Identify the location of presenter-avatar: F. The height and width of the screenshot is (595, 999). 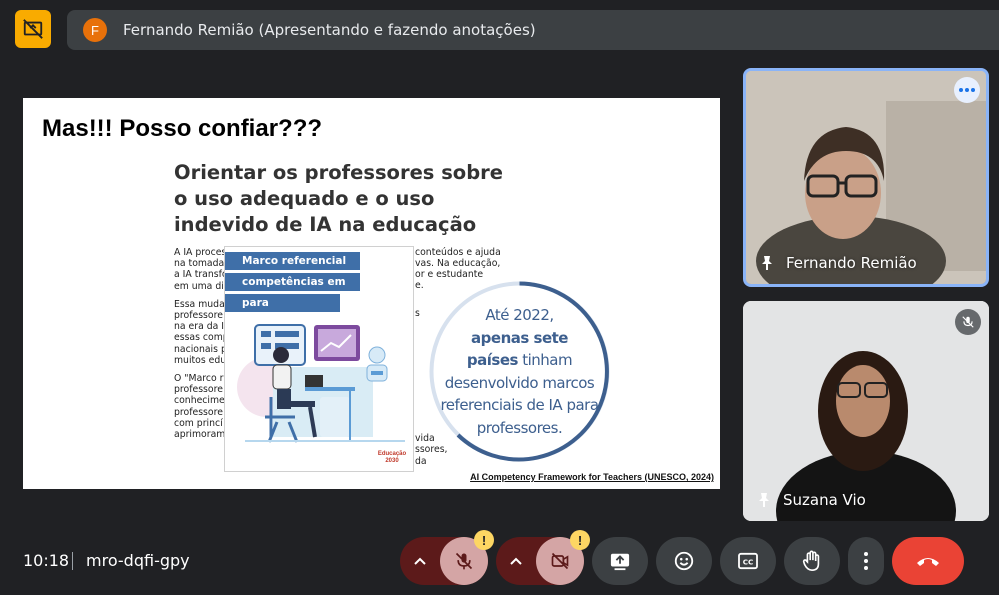
(95, 30).